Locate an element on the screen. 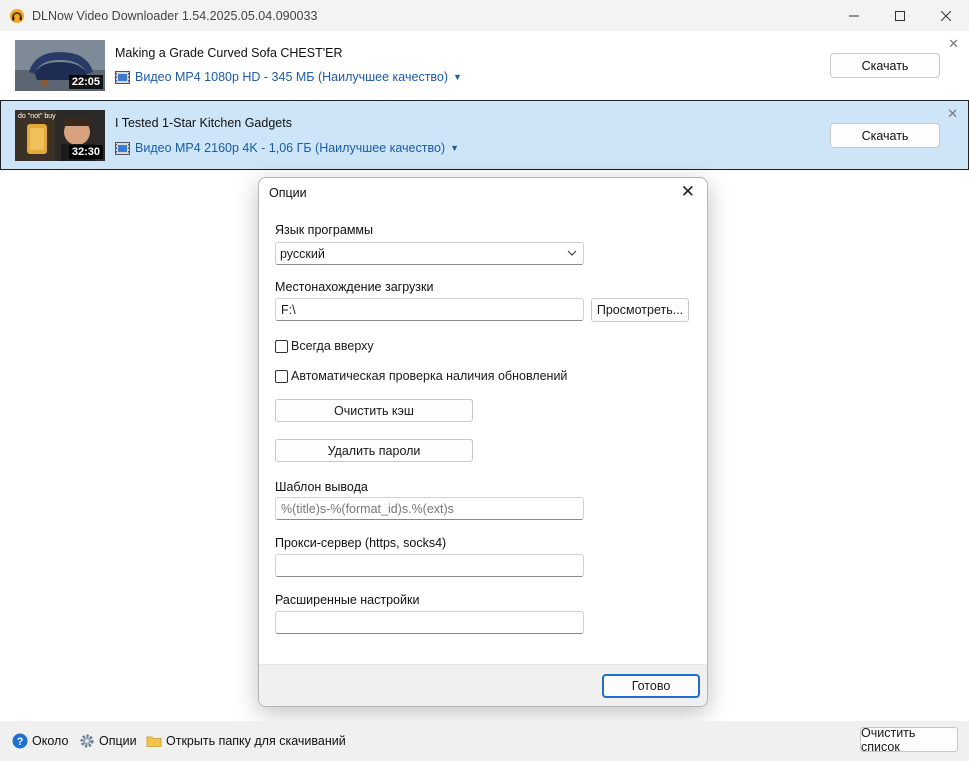 The image size is (969, 761). open-folder-link: Открыть папку для скачиваний is located at coordinates (246, 741).